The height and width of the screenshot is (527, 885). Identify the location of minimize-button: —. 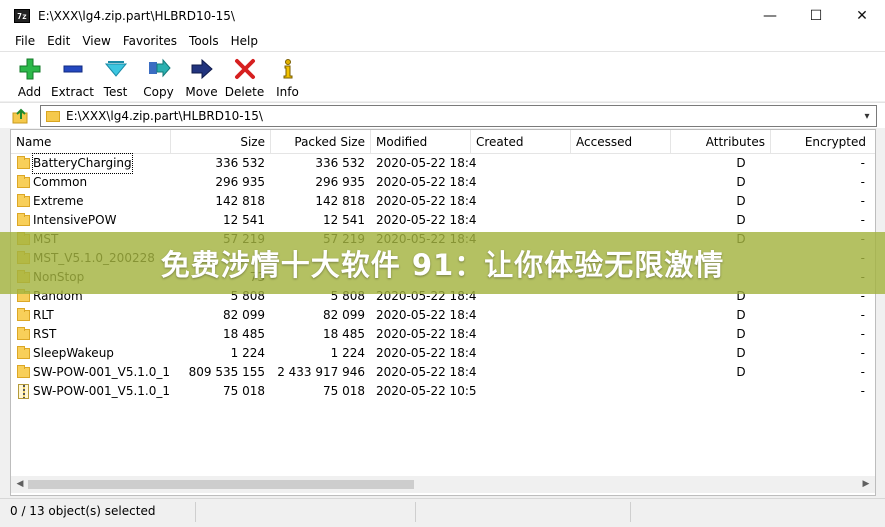
(770, 15).